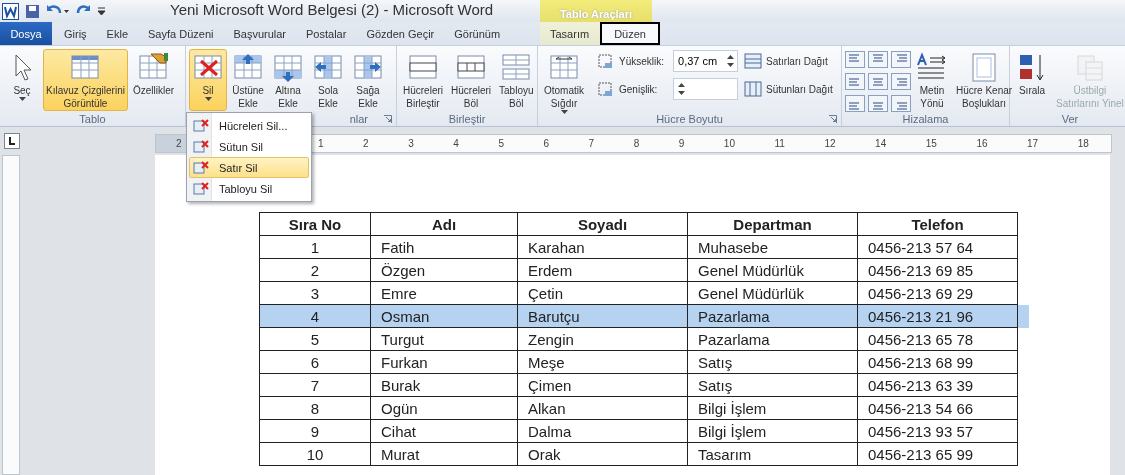  Describe the element at coordinates (602, 408) in the screenshot. I see `table-cell: Alkan` at that location.